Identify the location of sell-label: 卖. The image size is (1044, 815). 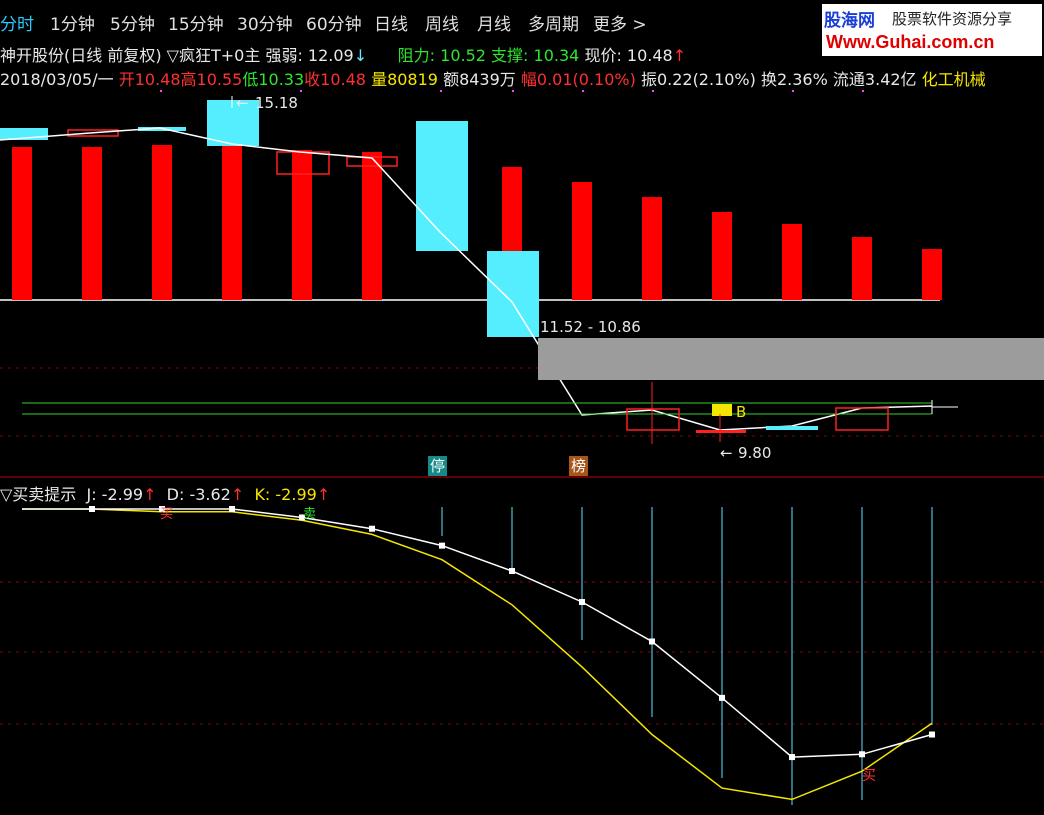
(309, 514).